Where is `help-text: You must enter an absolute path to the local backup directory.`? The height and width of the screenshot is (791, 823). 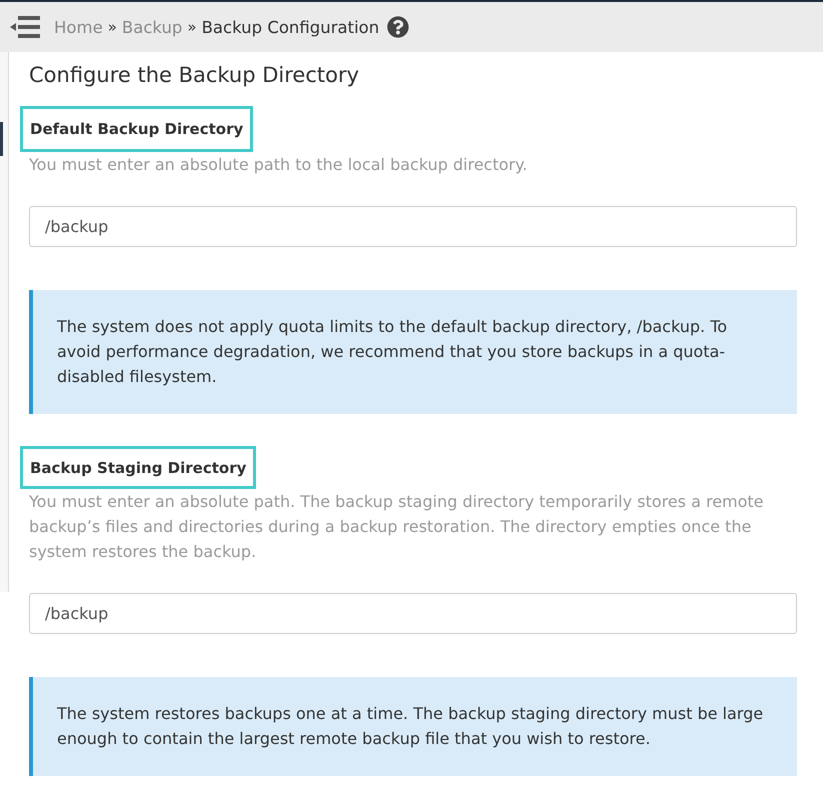 help-text: You must enter an absolute path to the local backup directory. is located at coordinates (278, 165).